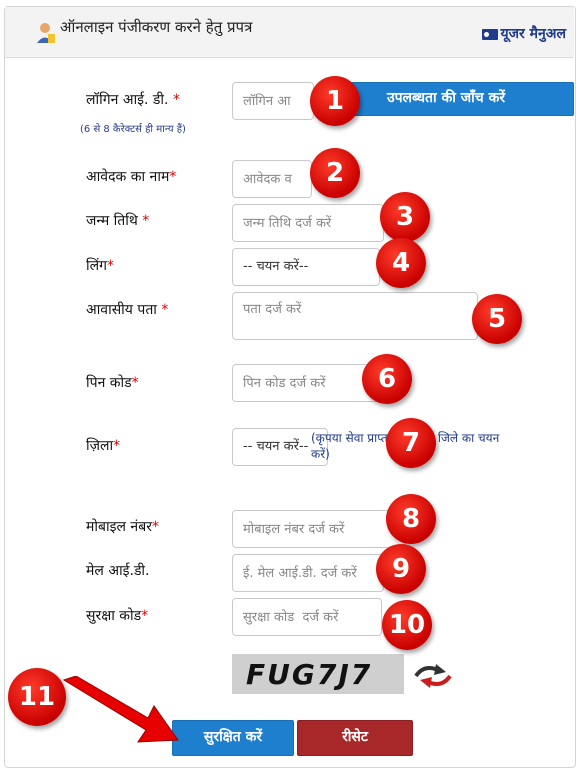 The width and height of the screenshot is (580, 768). I want to click on reset-button: रीसेट, so click(355, 738).